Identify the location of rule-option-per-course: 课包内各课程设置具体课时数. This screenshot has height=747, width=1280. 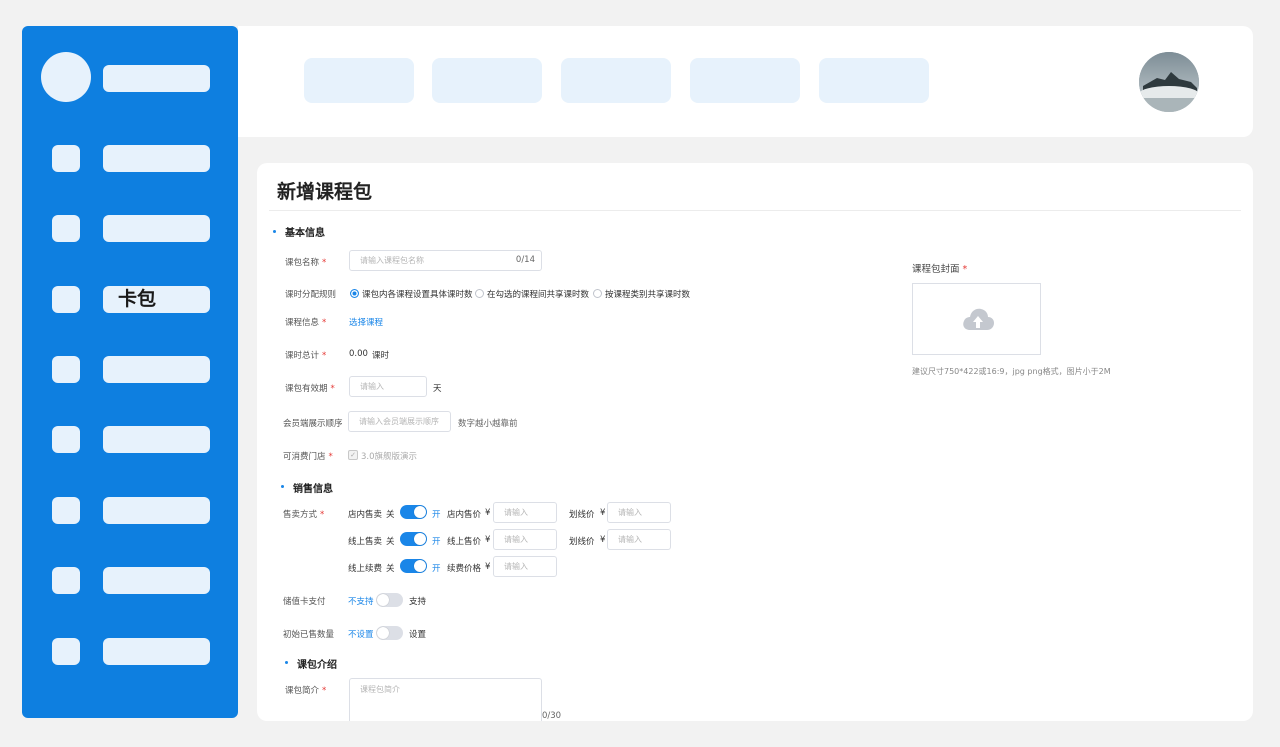
(411, 294).